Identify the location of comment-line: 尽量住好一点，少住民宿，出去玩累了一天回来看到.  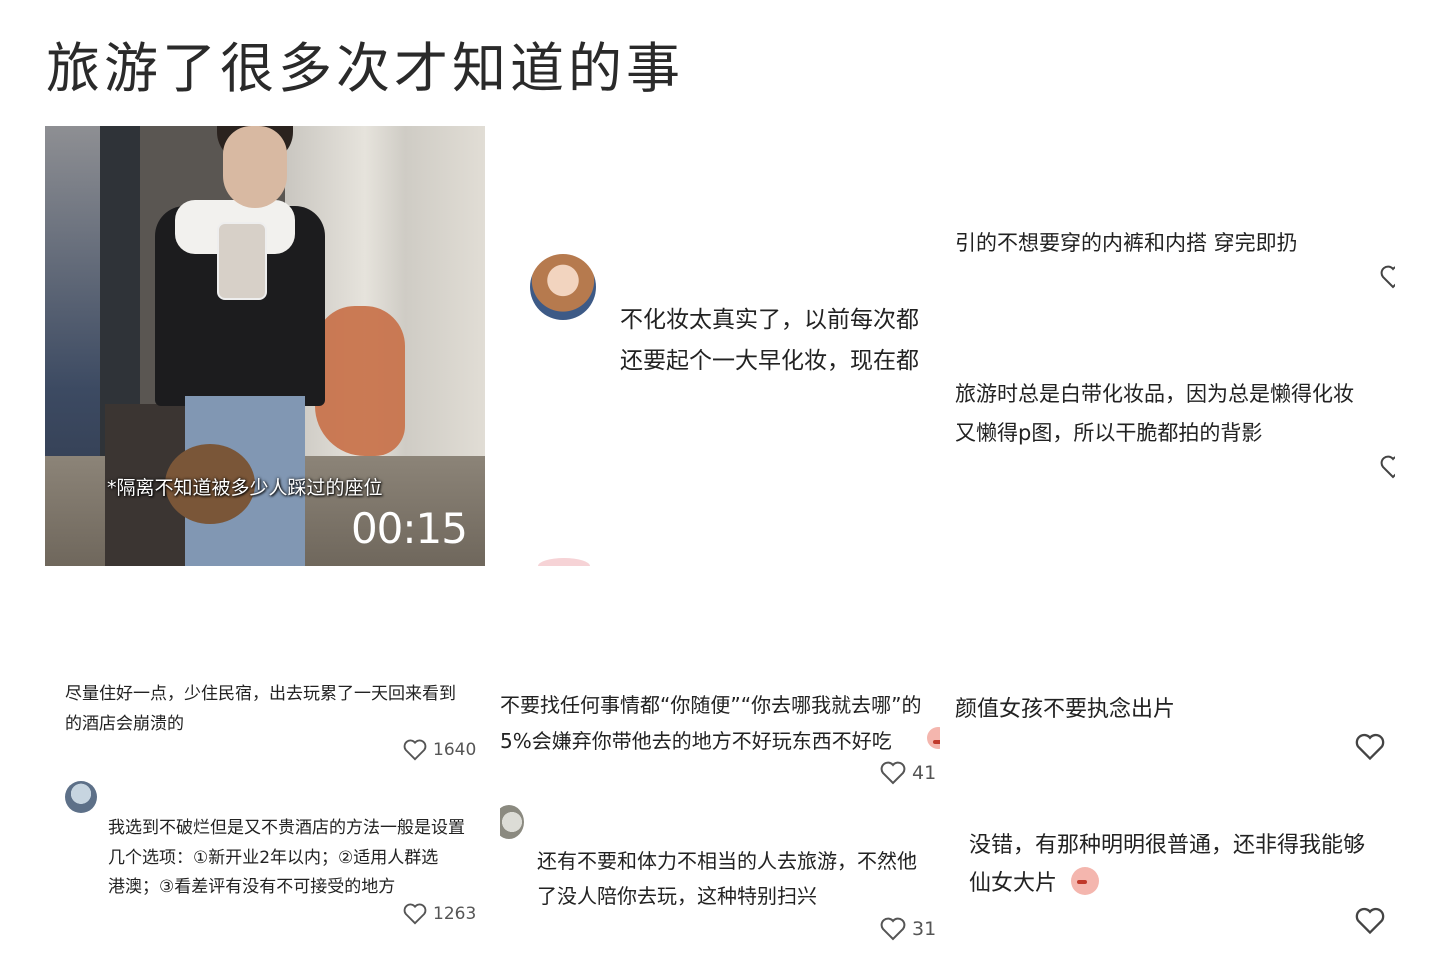
(260, 694).